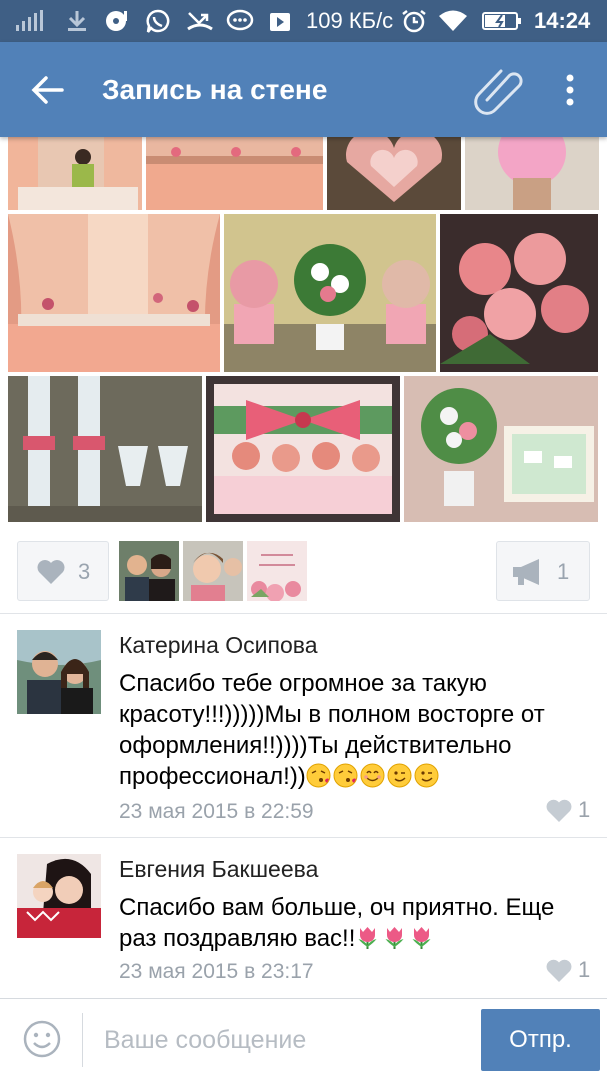 Image resolution: width=607 pixels, height=1080 pixels. Describe the element at coordinates (158, 21) in the screenshot. I see `viber-icon` at that location.